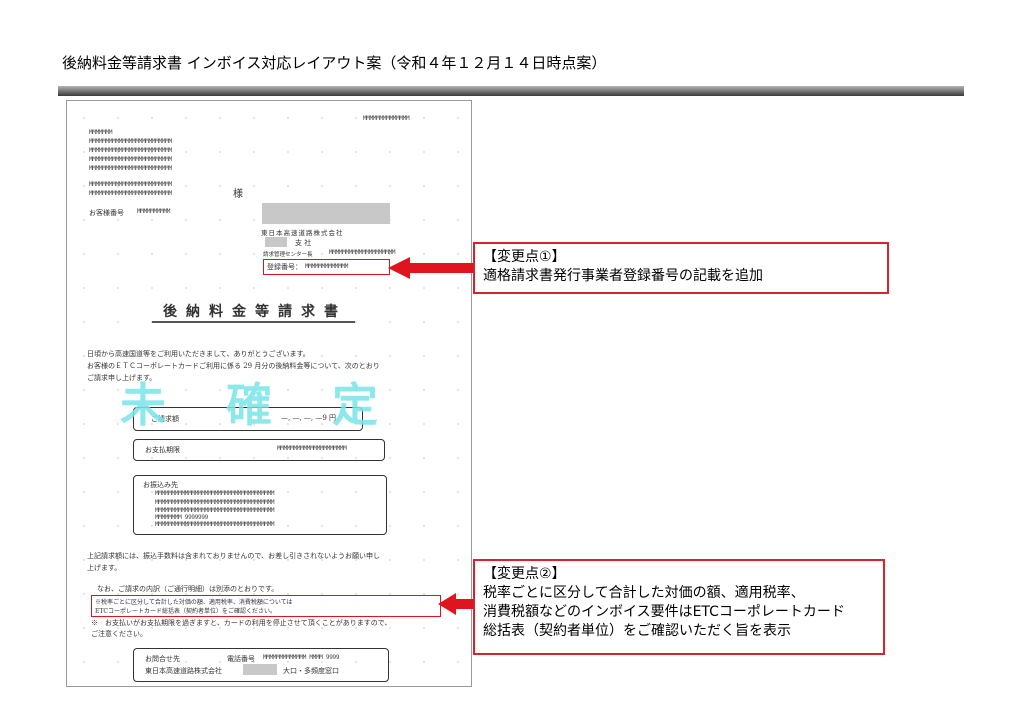  Describe the element at coordinates (194, 602) in the screenshot. I see `tax-note-line: ※税率ごとに区分して合計した対価の額、適用税率、消費税額については` at that location.